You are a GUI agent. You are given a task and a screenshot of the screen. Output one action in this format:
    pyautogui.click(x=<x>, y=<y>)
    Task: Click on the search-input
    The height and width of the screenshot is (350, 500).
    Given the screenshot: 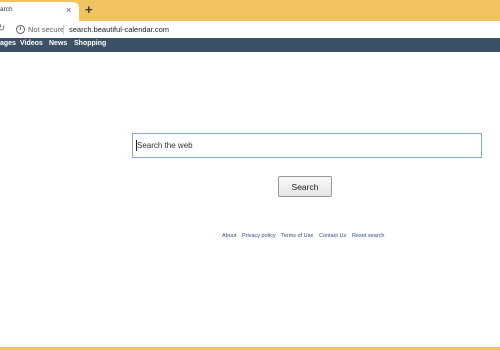 What is the action you would take?
    pyautogui.click(x=307, y=145)
    